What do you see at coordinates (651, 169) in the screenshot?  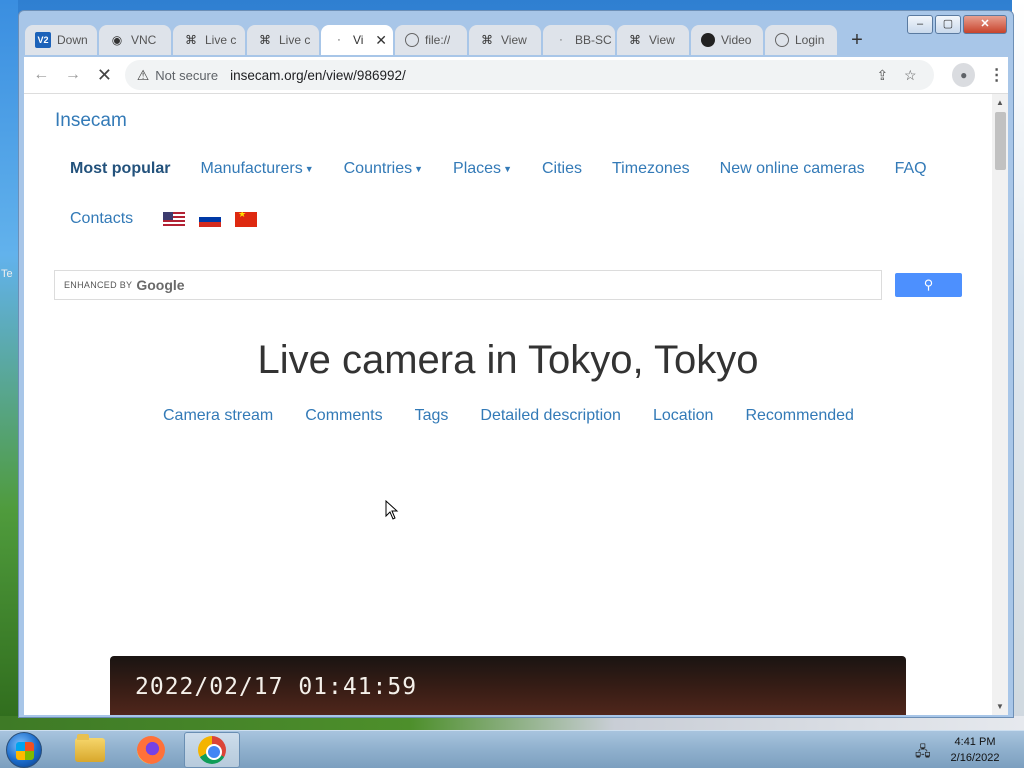 I see `nav-timezones: Timezones` at bounding box center [651, 169].